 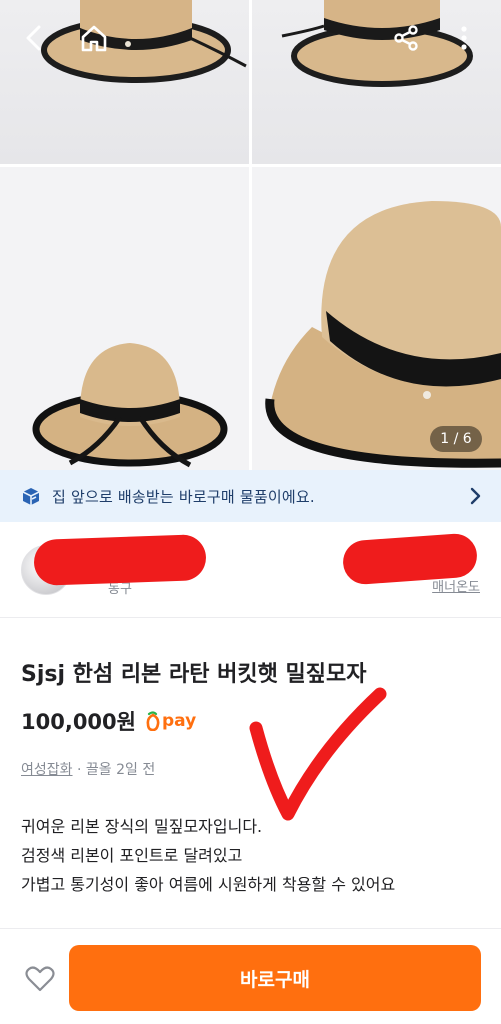 What do you see at coordinates (208, 884) in the screenshot?
I see `description-line: 가볍고 통기성이 좋아 여름에 시원하게 착용할 수 있어요` at bounding box center [208, 884].